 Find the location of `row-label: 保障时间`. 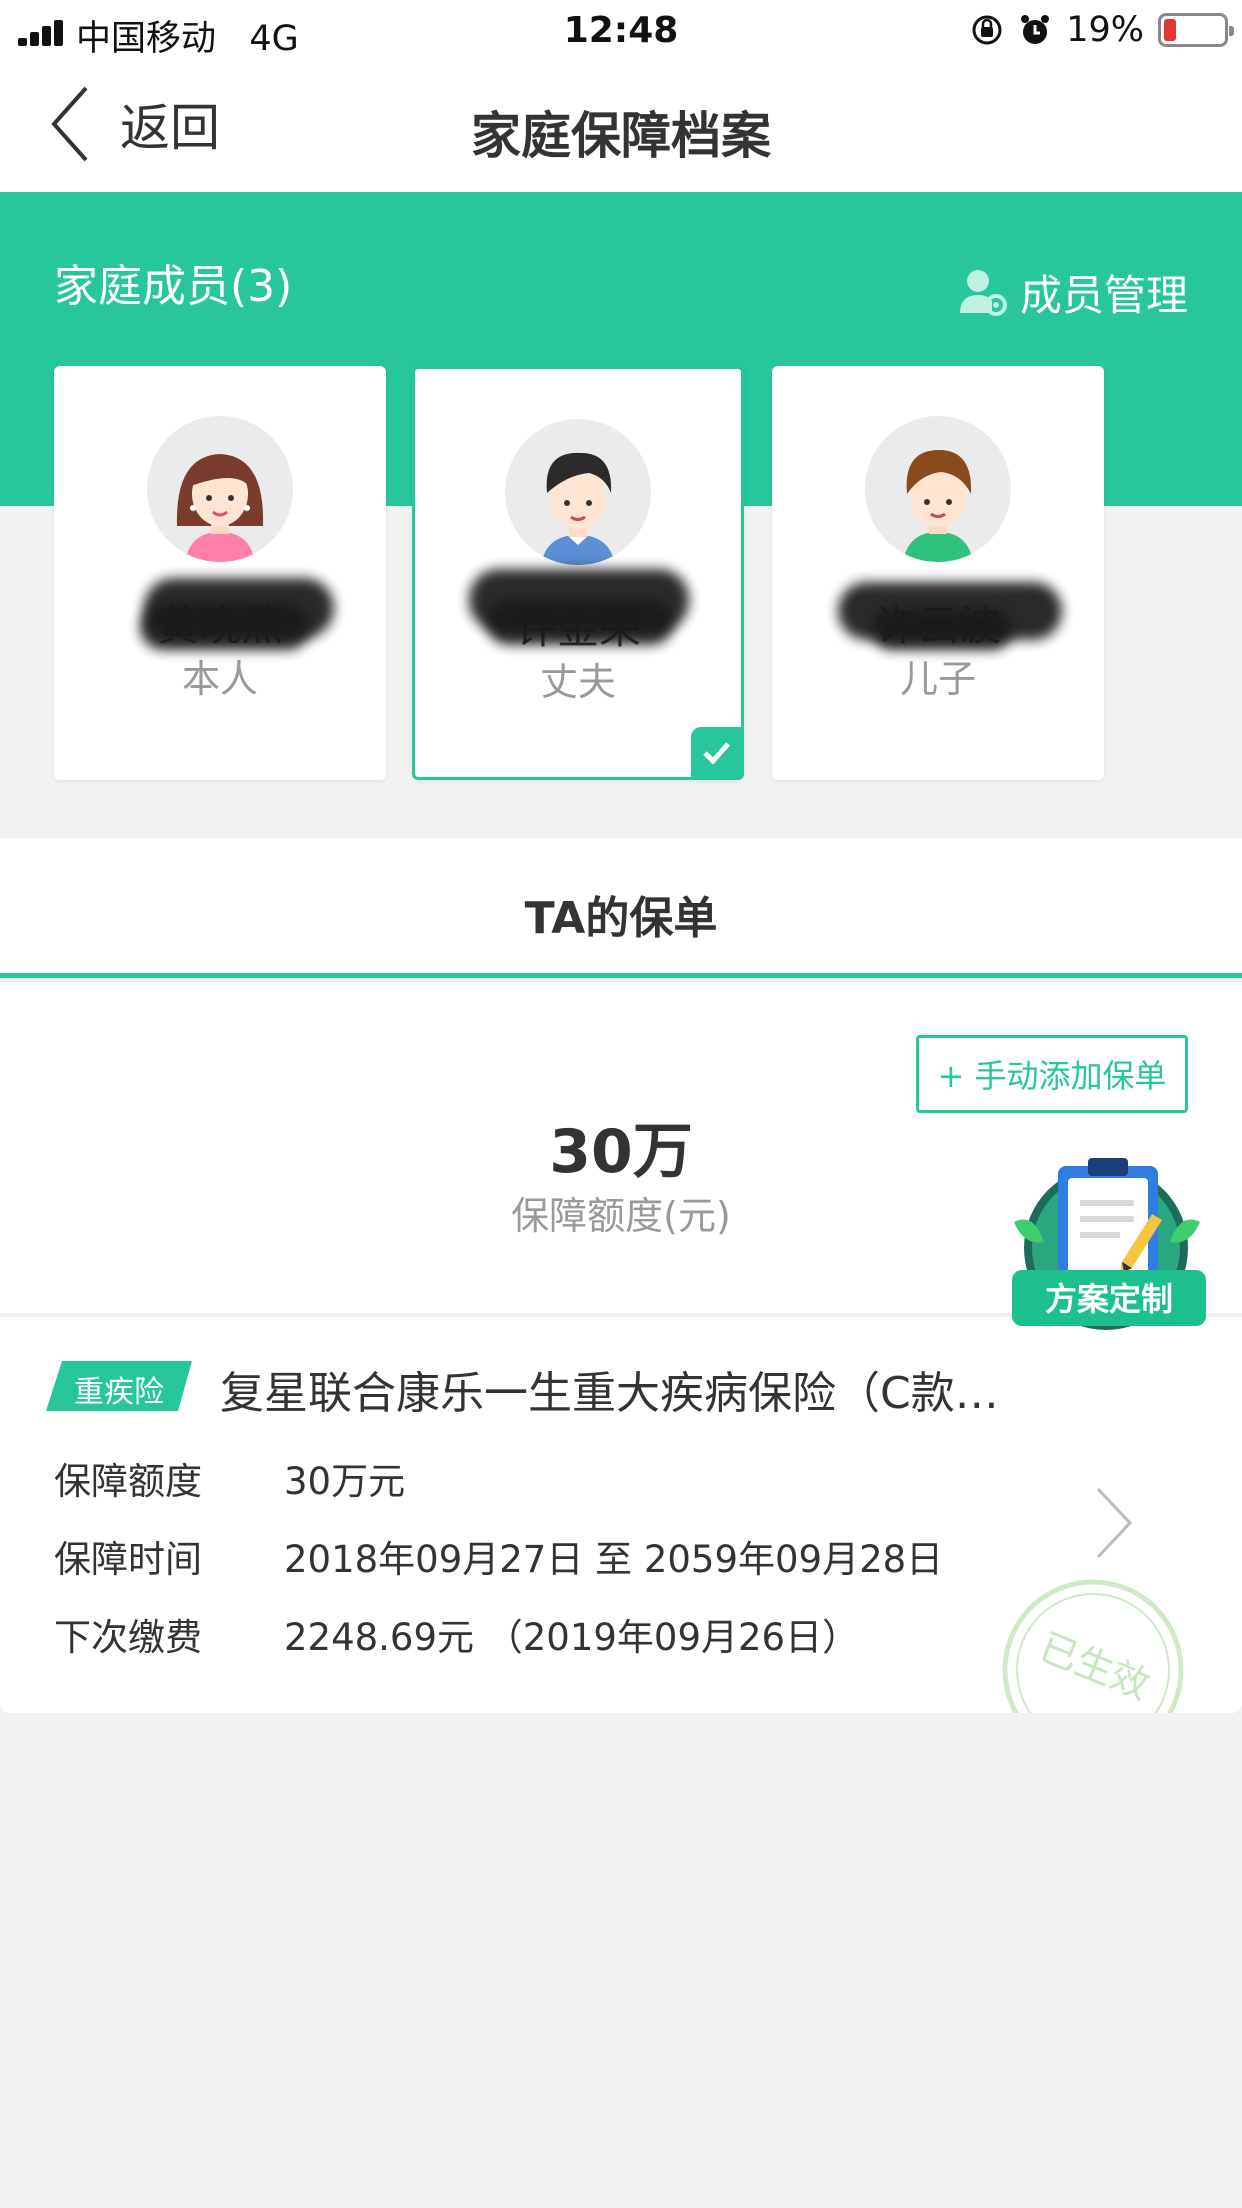

row-label: 保障时间 is located at coordinates (128, 1559).